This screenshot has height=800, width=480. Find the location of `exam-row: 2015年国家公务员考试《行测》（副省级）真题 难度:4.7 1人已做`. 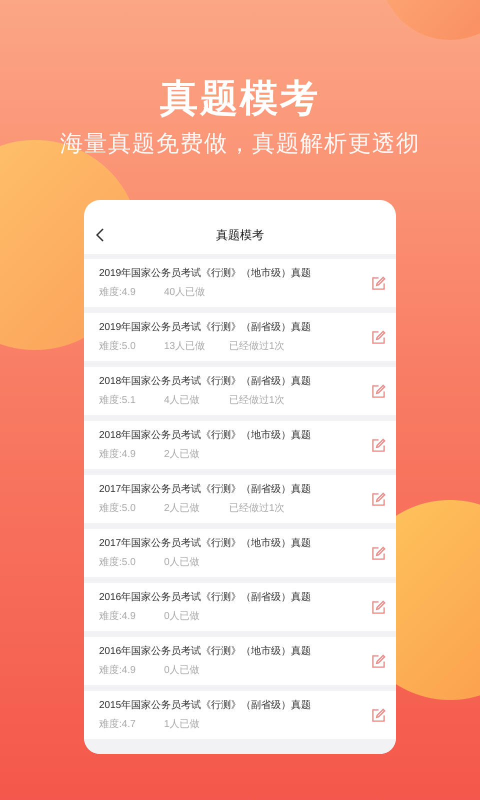

exam-row: 2015年国家公务员考试《行测》（副省级）真题 难度:4.7 1人已做 is located at coordinates (240, 715).